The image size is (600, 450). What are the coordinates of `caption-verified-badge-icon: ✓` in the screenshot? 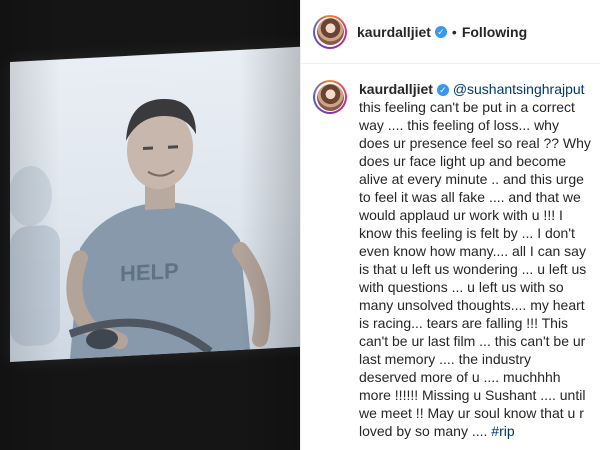 It's located at (442, 90).